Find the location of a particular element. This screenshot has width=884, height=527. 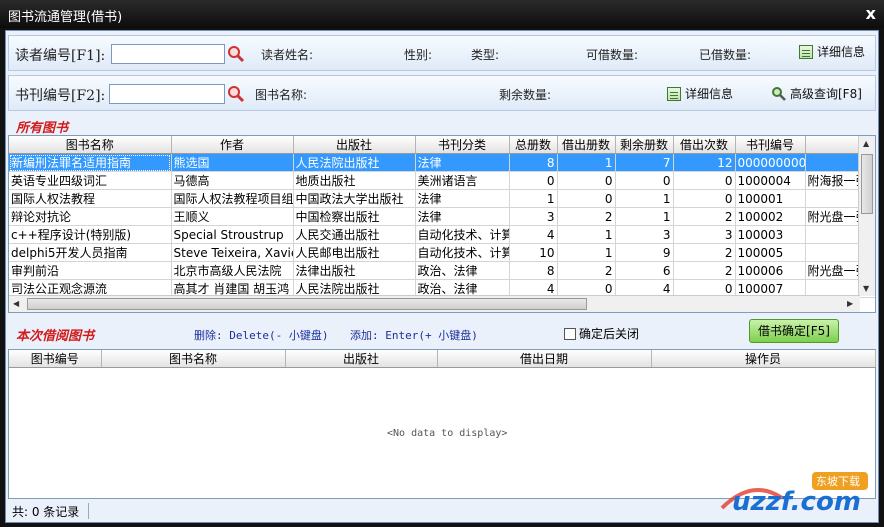

table-cell: Steve Teixeira, Xavier Pacheco is located at coordinates (232, 252).